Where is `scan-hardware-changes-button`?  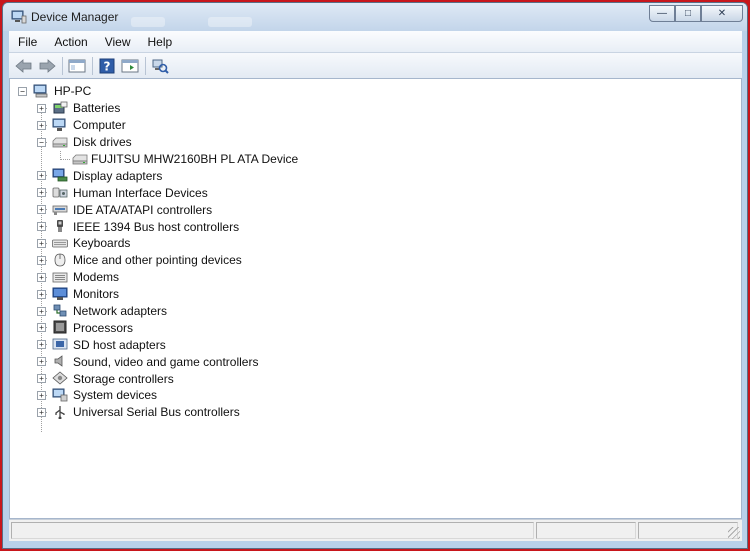
scan-hardware-changes-button is located at coordinates (160, 66).